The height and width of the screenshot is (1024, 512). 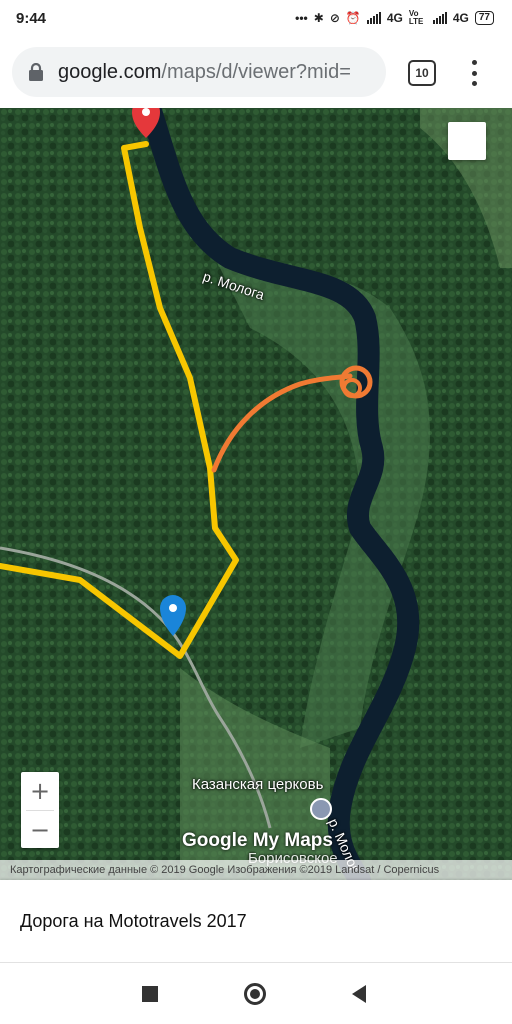 I want to click on mute-icon: ⊘, so click(x=334, y=18).